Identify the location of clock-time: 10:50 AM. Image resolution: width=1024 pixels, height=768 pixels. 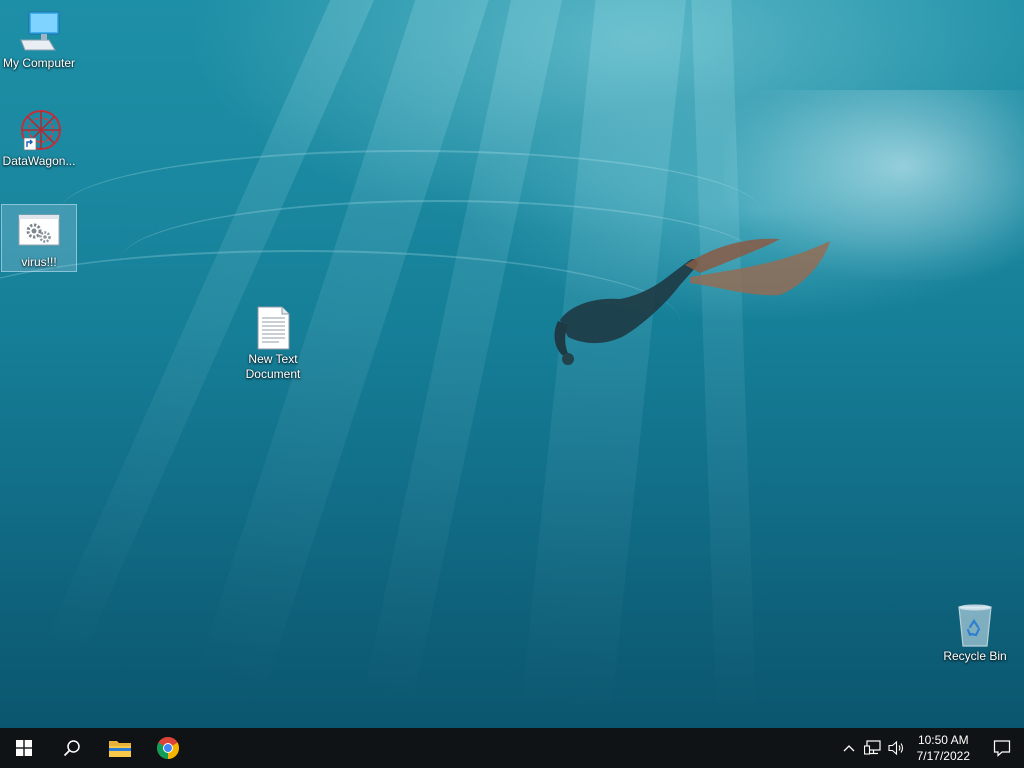
(943, 740).